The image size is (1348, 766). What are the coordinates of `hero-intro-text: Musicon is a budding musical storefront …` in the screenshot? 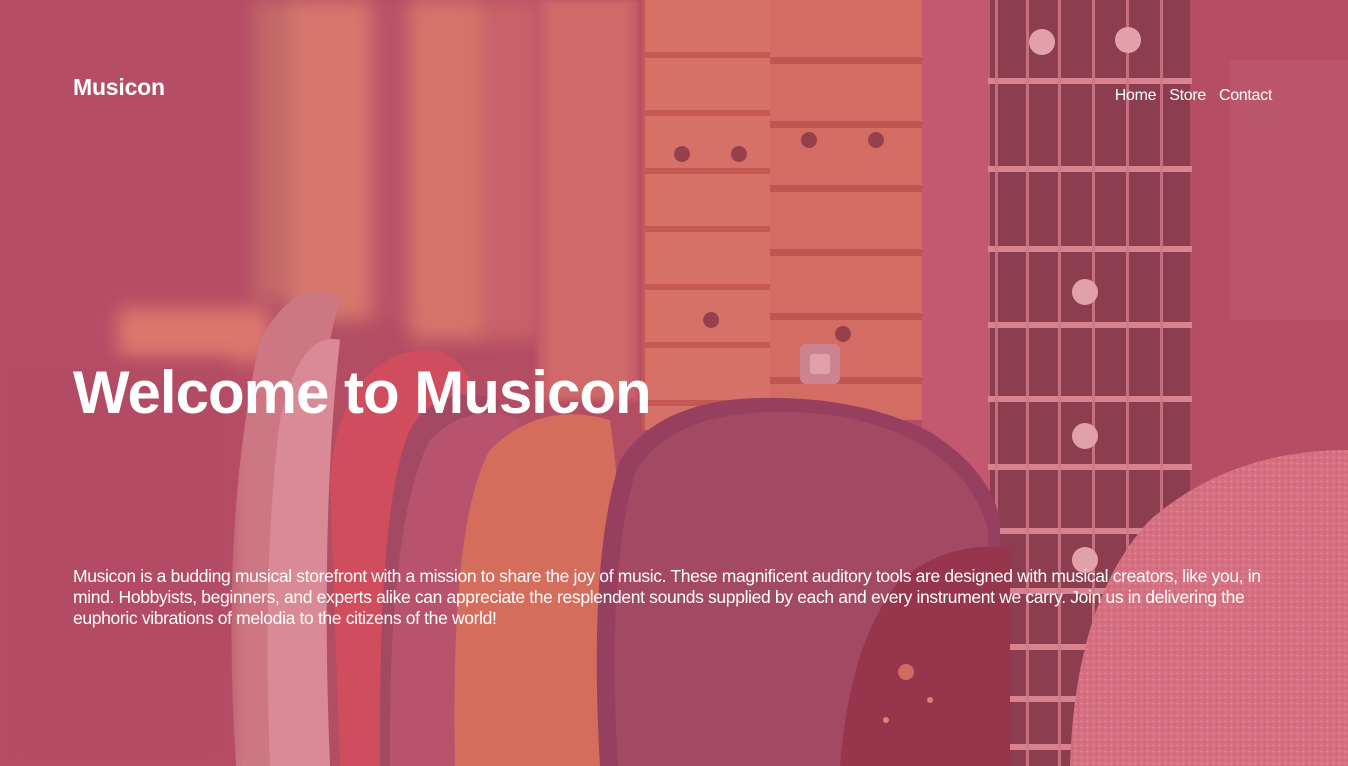 It's located at (667, 597).